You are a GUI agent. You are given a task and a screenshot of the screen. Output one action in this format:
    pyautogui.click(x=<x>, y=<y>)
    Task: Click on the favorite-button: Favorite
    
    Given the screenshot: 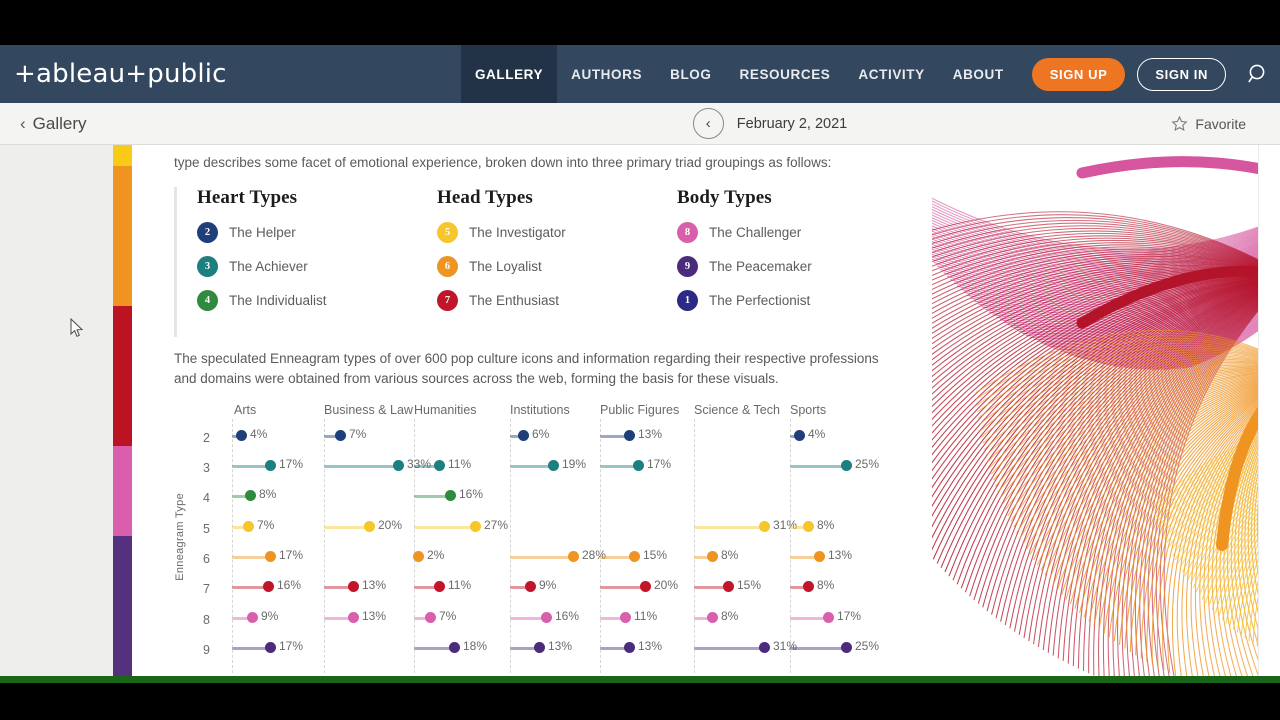 What is the action you would take?
    pyautogui.click(x=1180, y=123)
    